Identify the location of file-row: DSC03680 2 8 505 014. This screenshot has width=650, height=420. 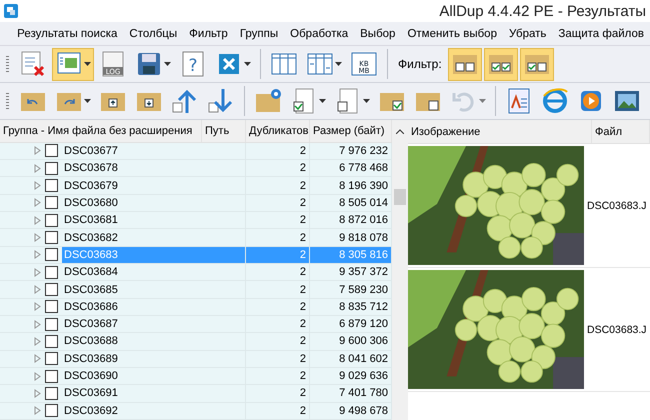
(196, 203).